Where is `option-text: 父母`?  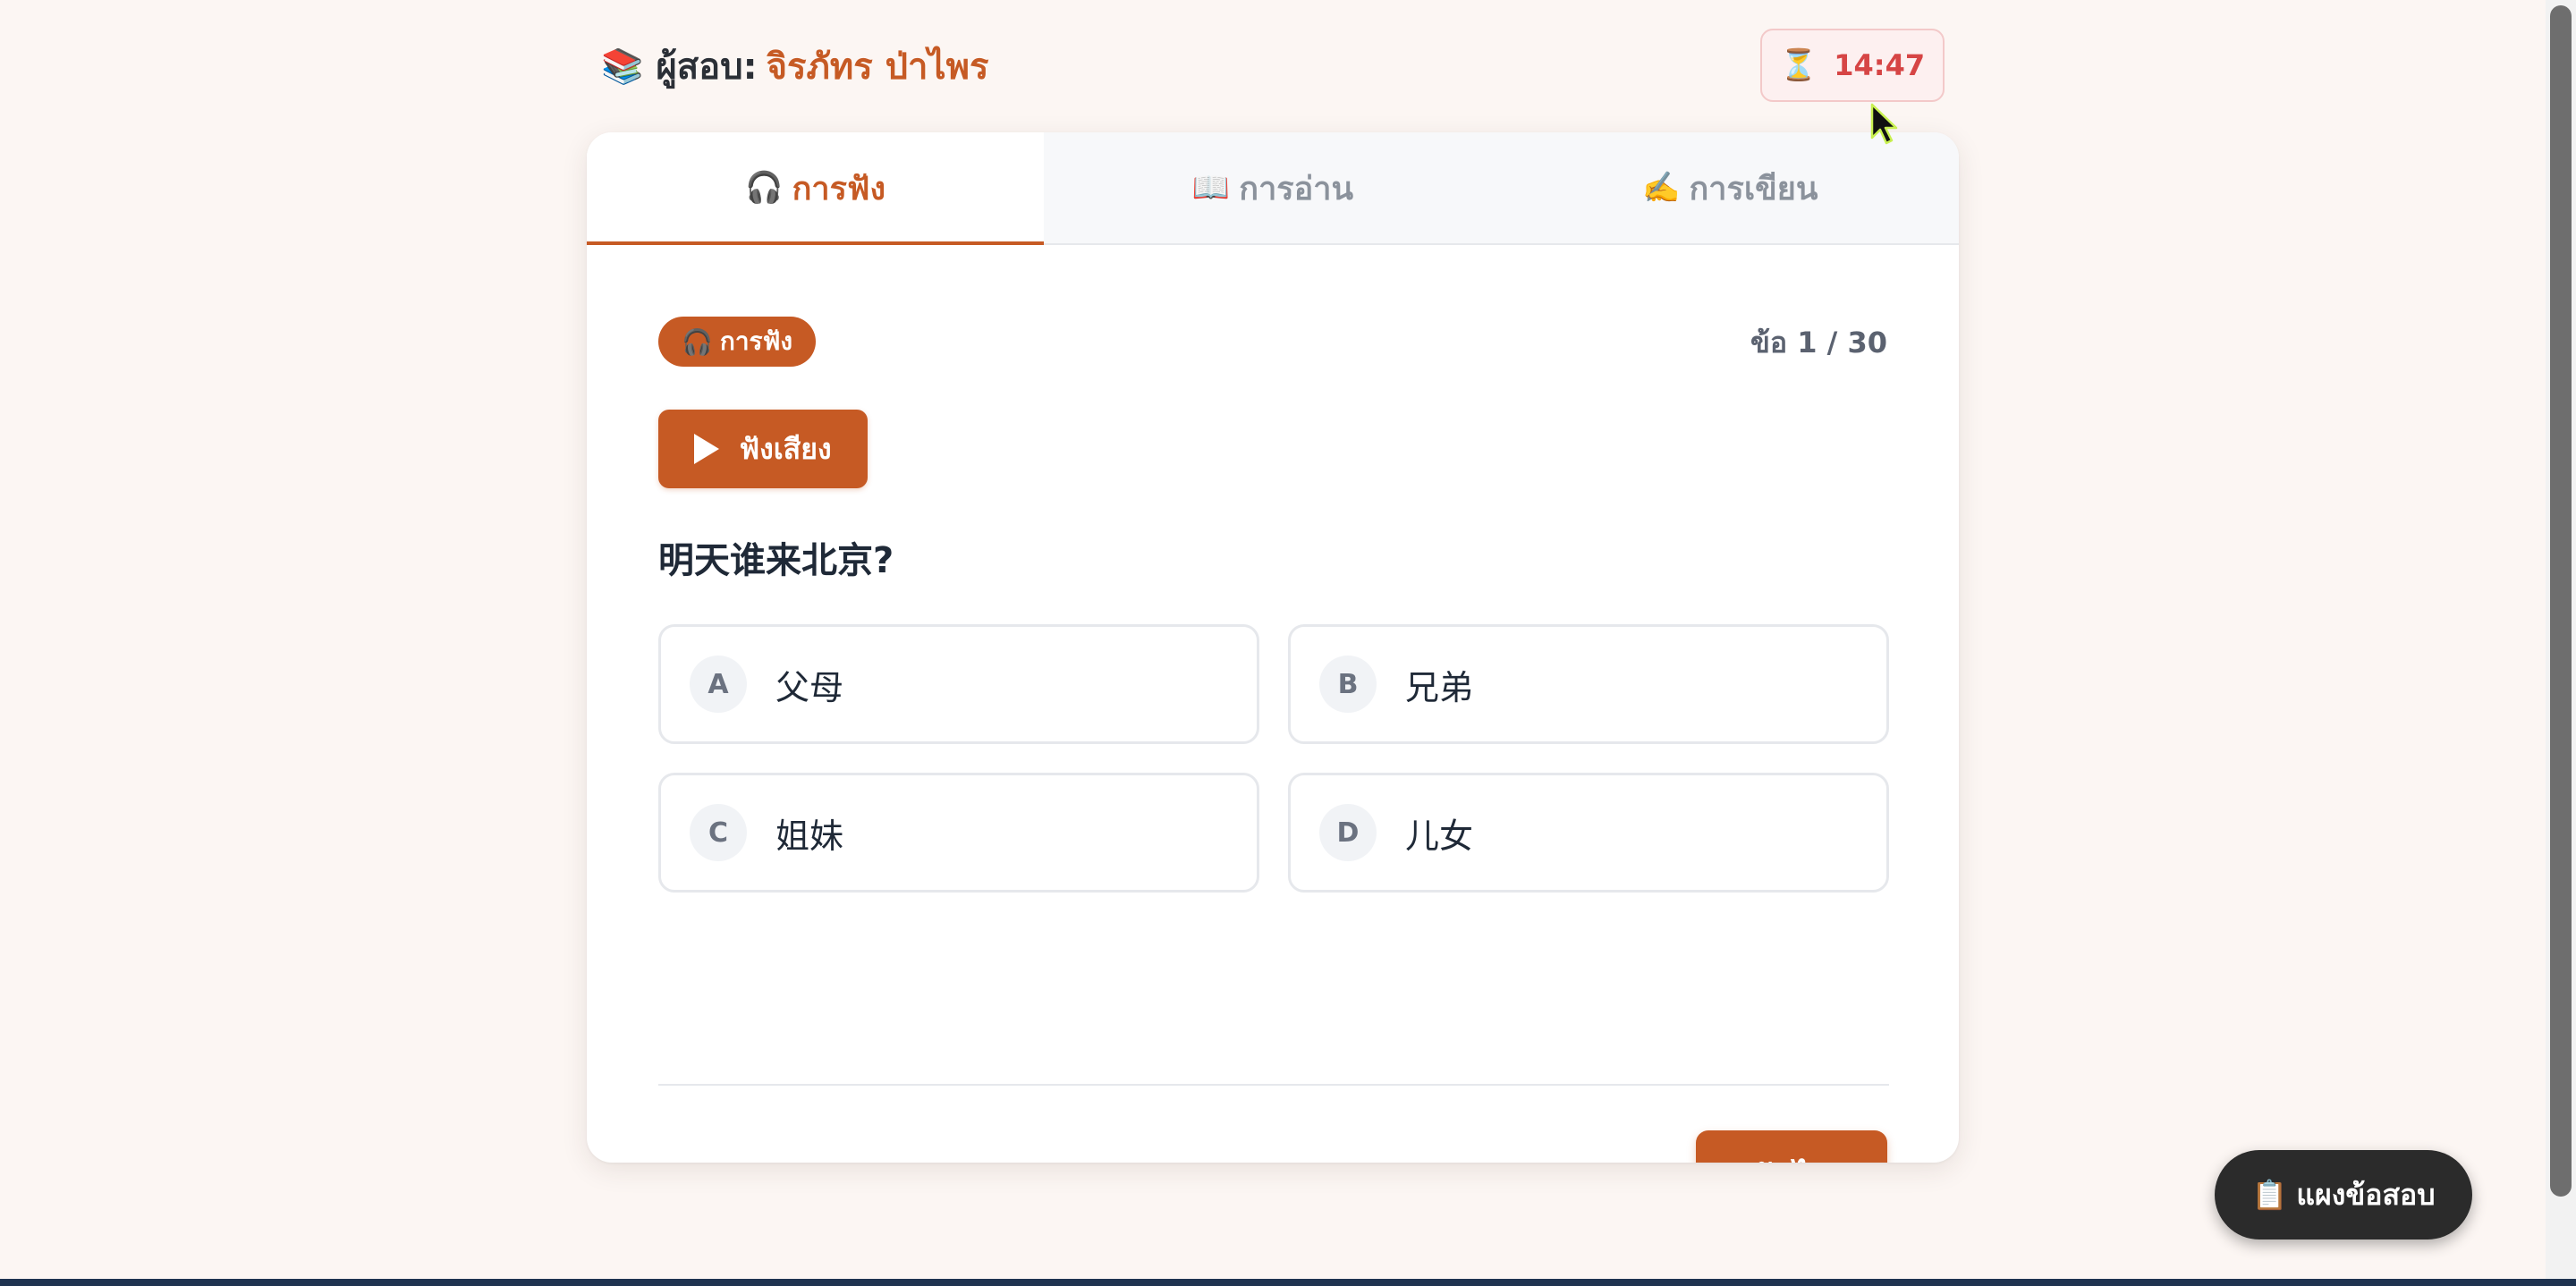
option-text: 父母 is located at coordinates (809, 687).